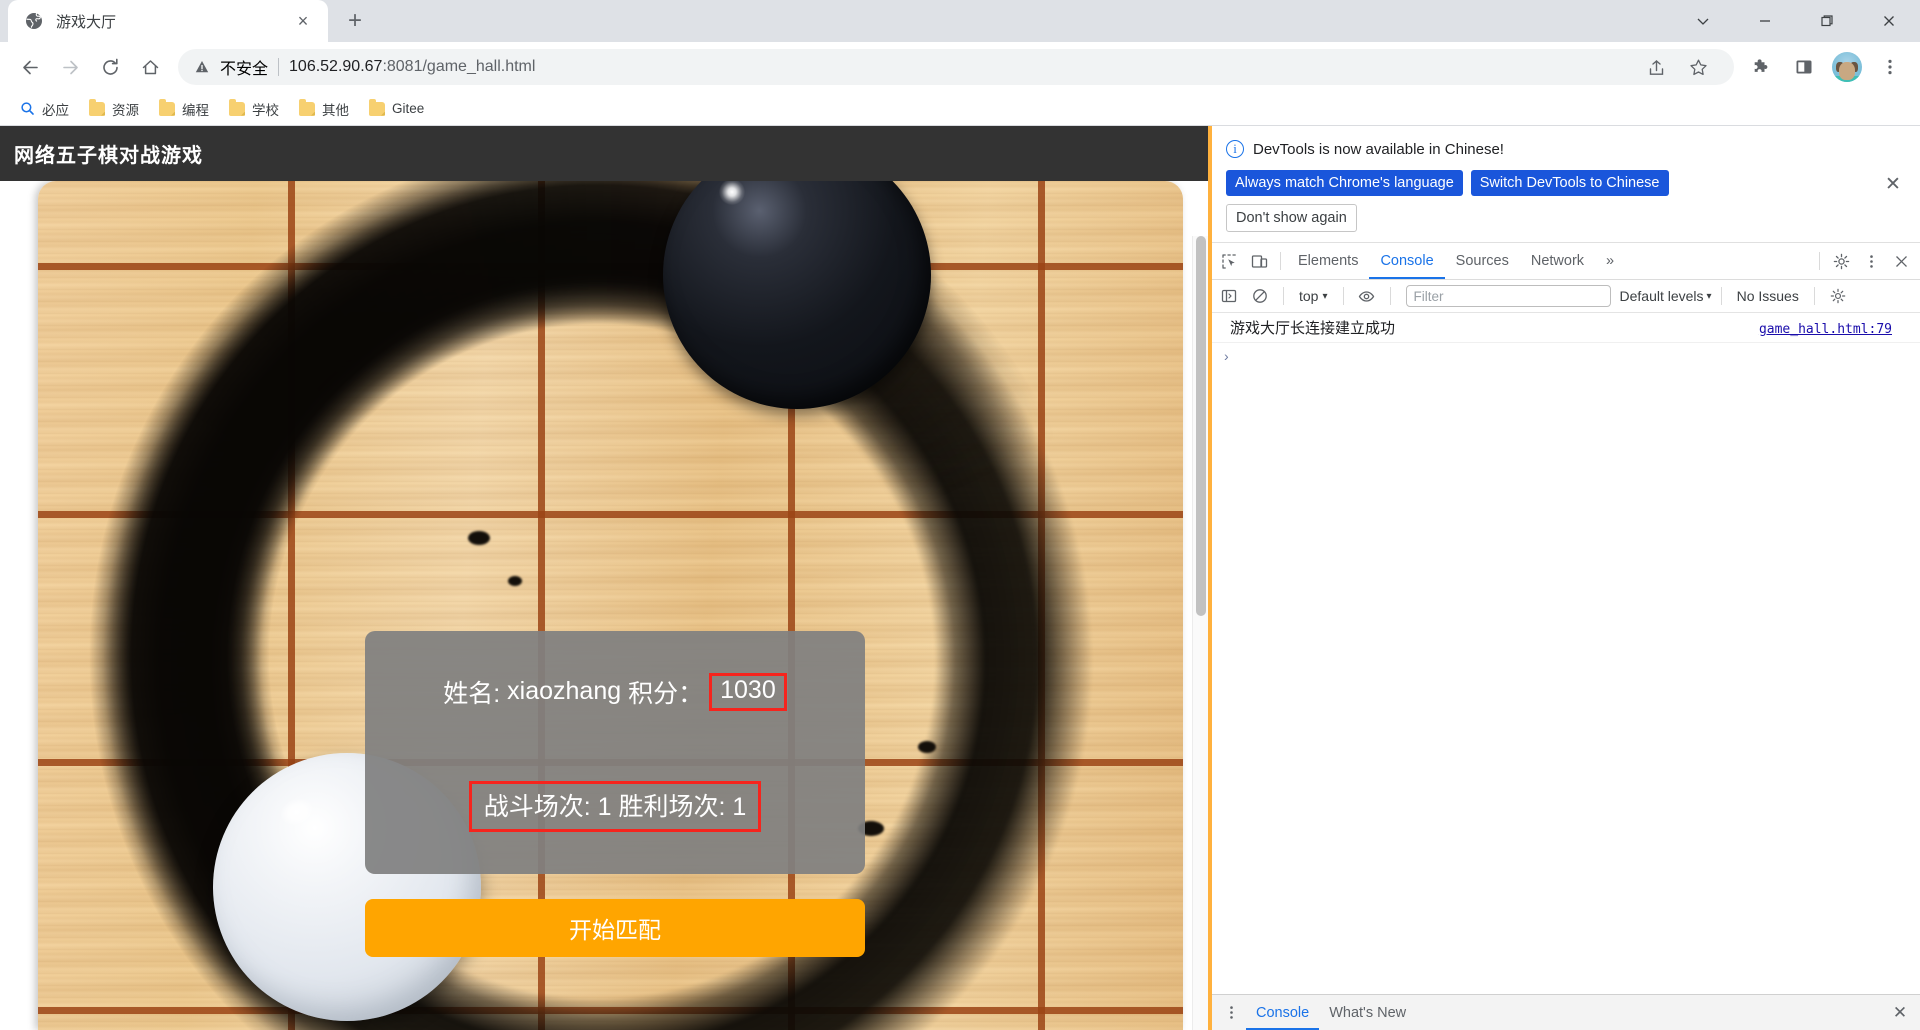  Describe the element at coordinates (1313, 296) in the screenshot. I see `execution-context-selector: top ▾` at that location.